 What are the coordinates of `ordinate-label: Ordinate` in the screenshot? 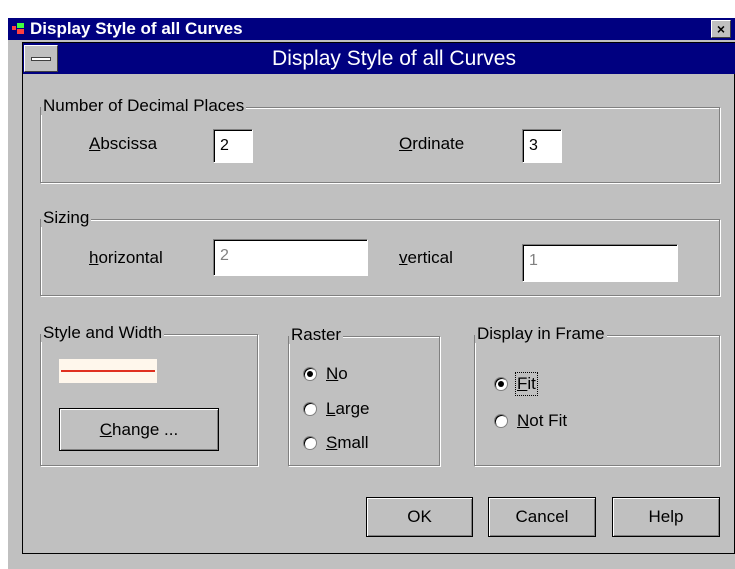 It's located at (432, 143).